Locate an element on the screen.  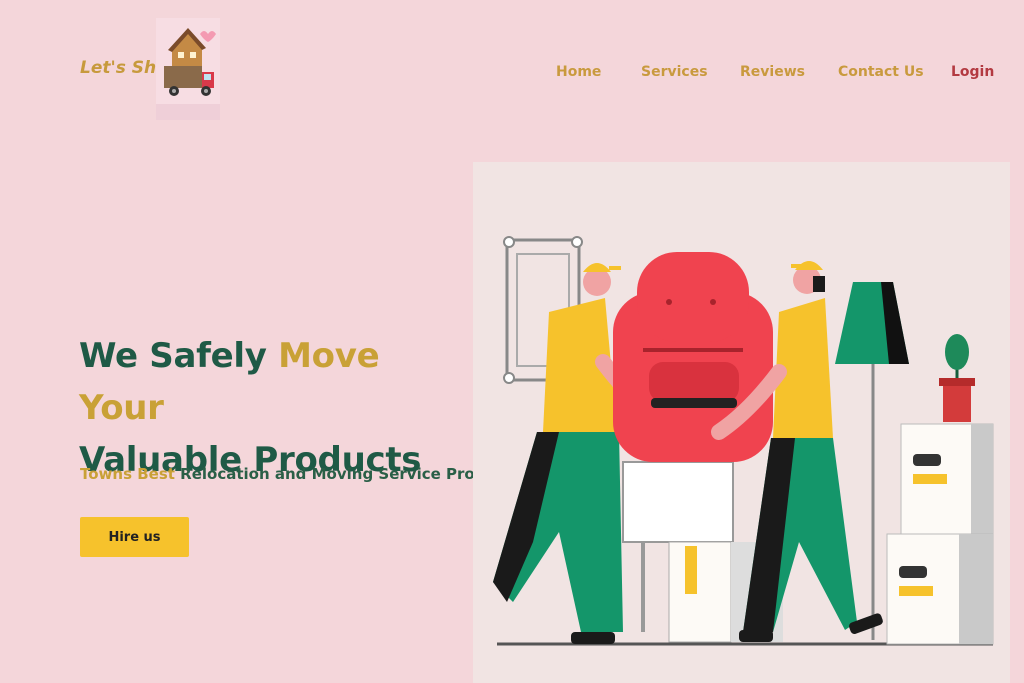
main-nav: Home Services Reviews Contact Us Login is located at coordinates (512, 74).